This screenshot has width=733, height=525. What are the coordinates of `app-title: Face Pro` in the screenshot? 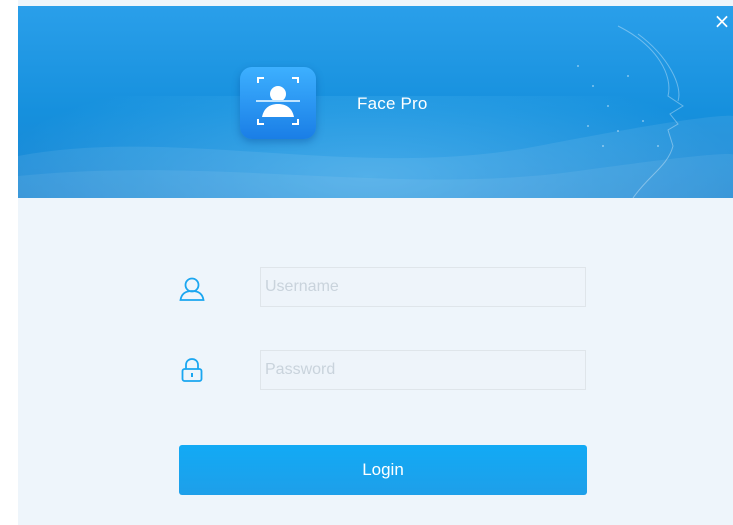 It's located at (392, 103).